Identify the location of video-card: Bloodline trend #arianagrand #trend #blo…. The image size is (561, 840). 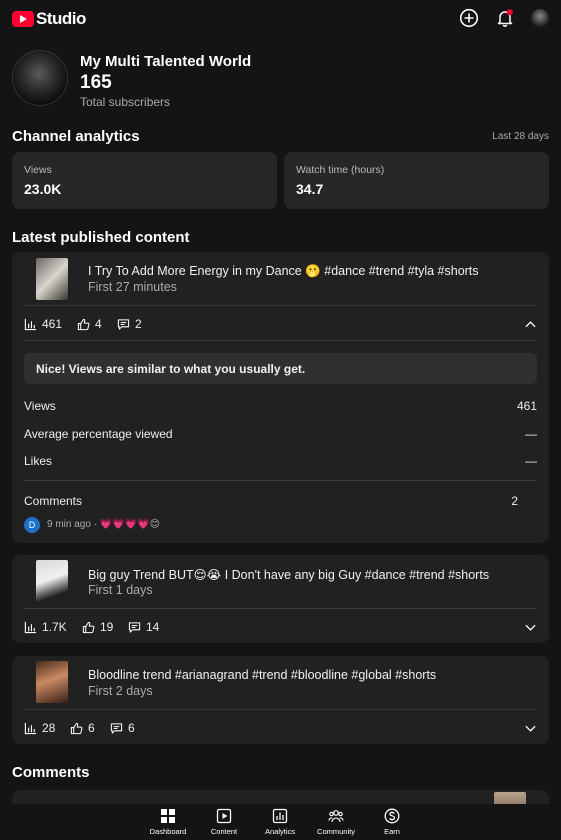
(280, 700).